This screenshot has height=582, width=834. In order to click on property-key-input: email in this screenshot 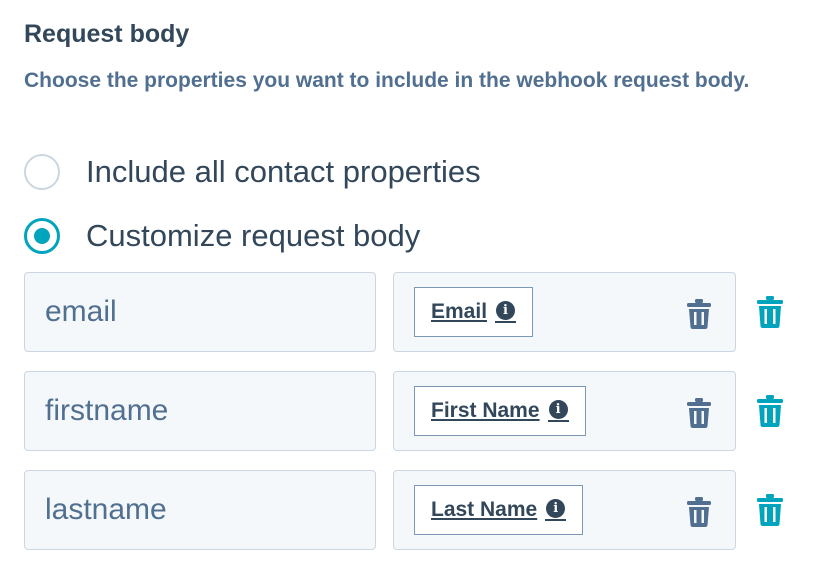, I will do `click(200, 312)`.